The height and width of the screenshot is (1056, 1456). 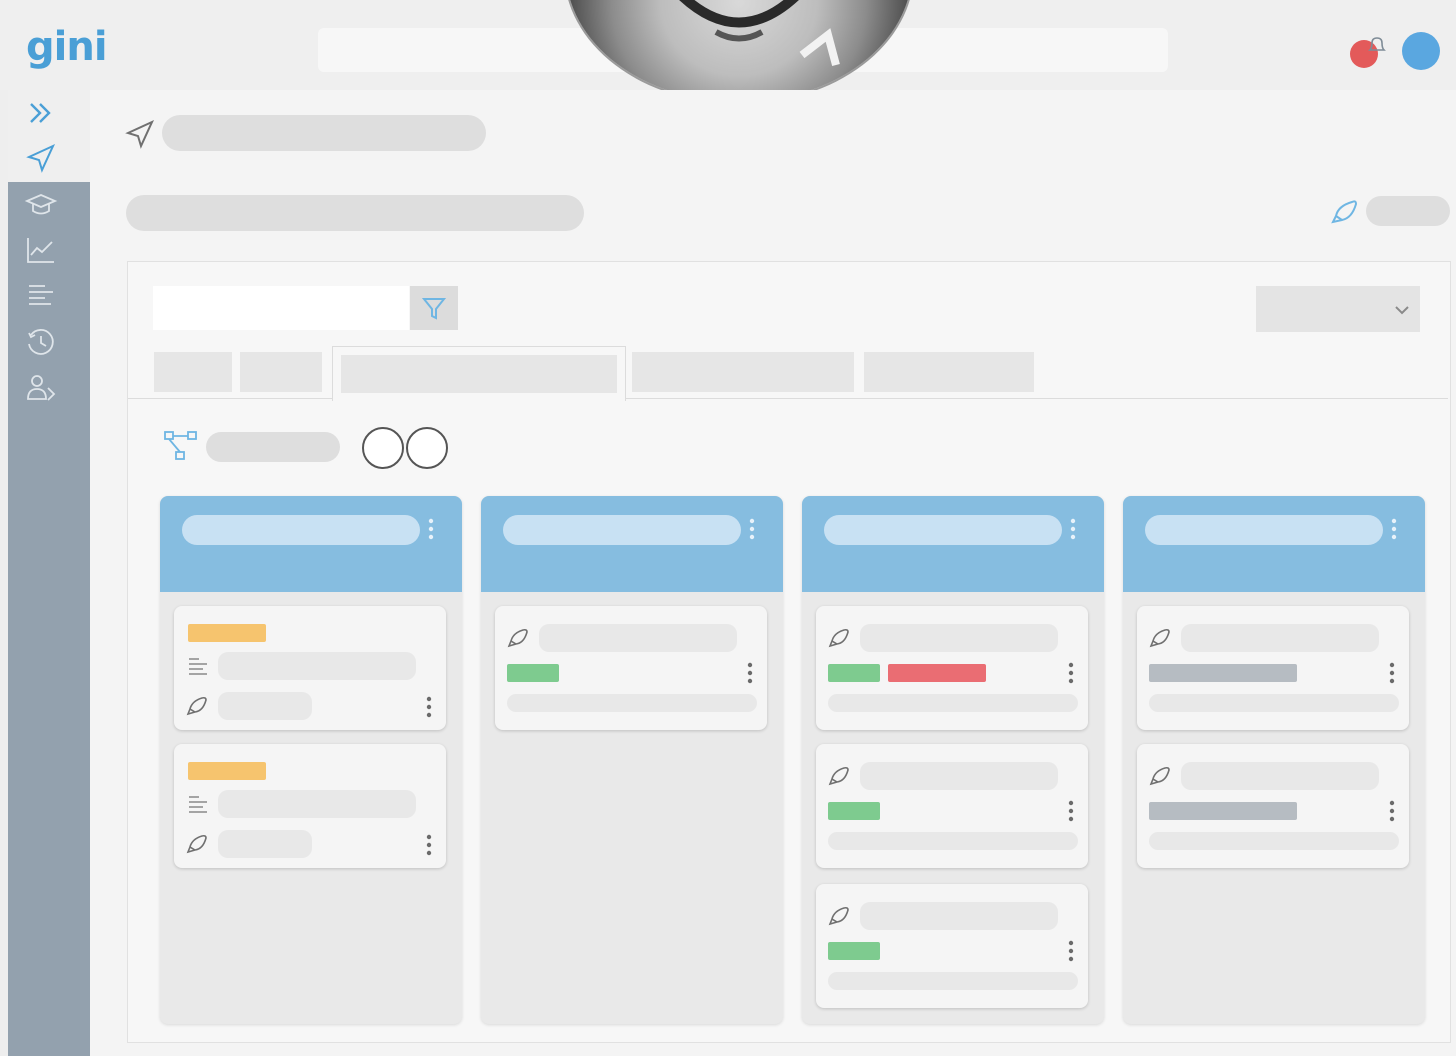 I want to click on users-icon, so click(x=41, y=388).